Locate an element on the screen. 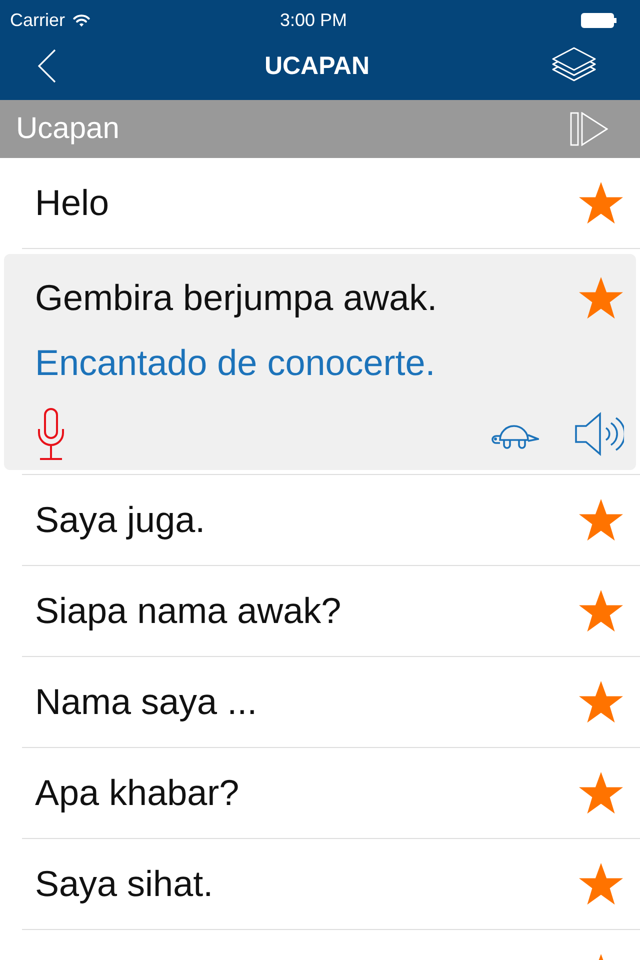 This screenshot has height=960, width=640. status-time: 3:00 PM is located at coordinates (314, 20).